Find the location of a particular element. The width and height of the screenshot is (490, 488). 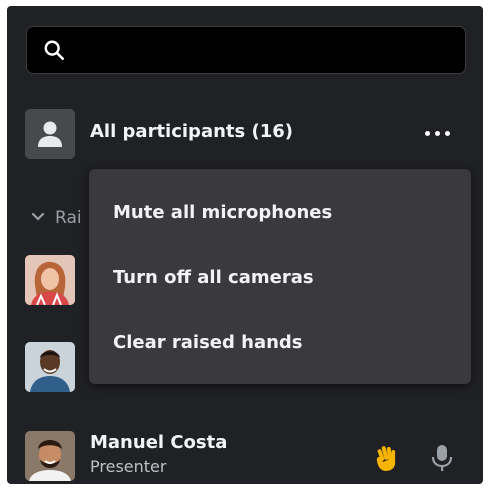

more-options-button is located at coordinates (439, 133).